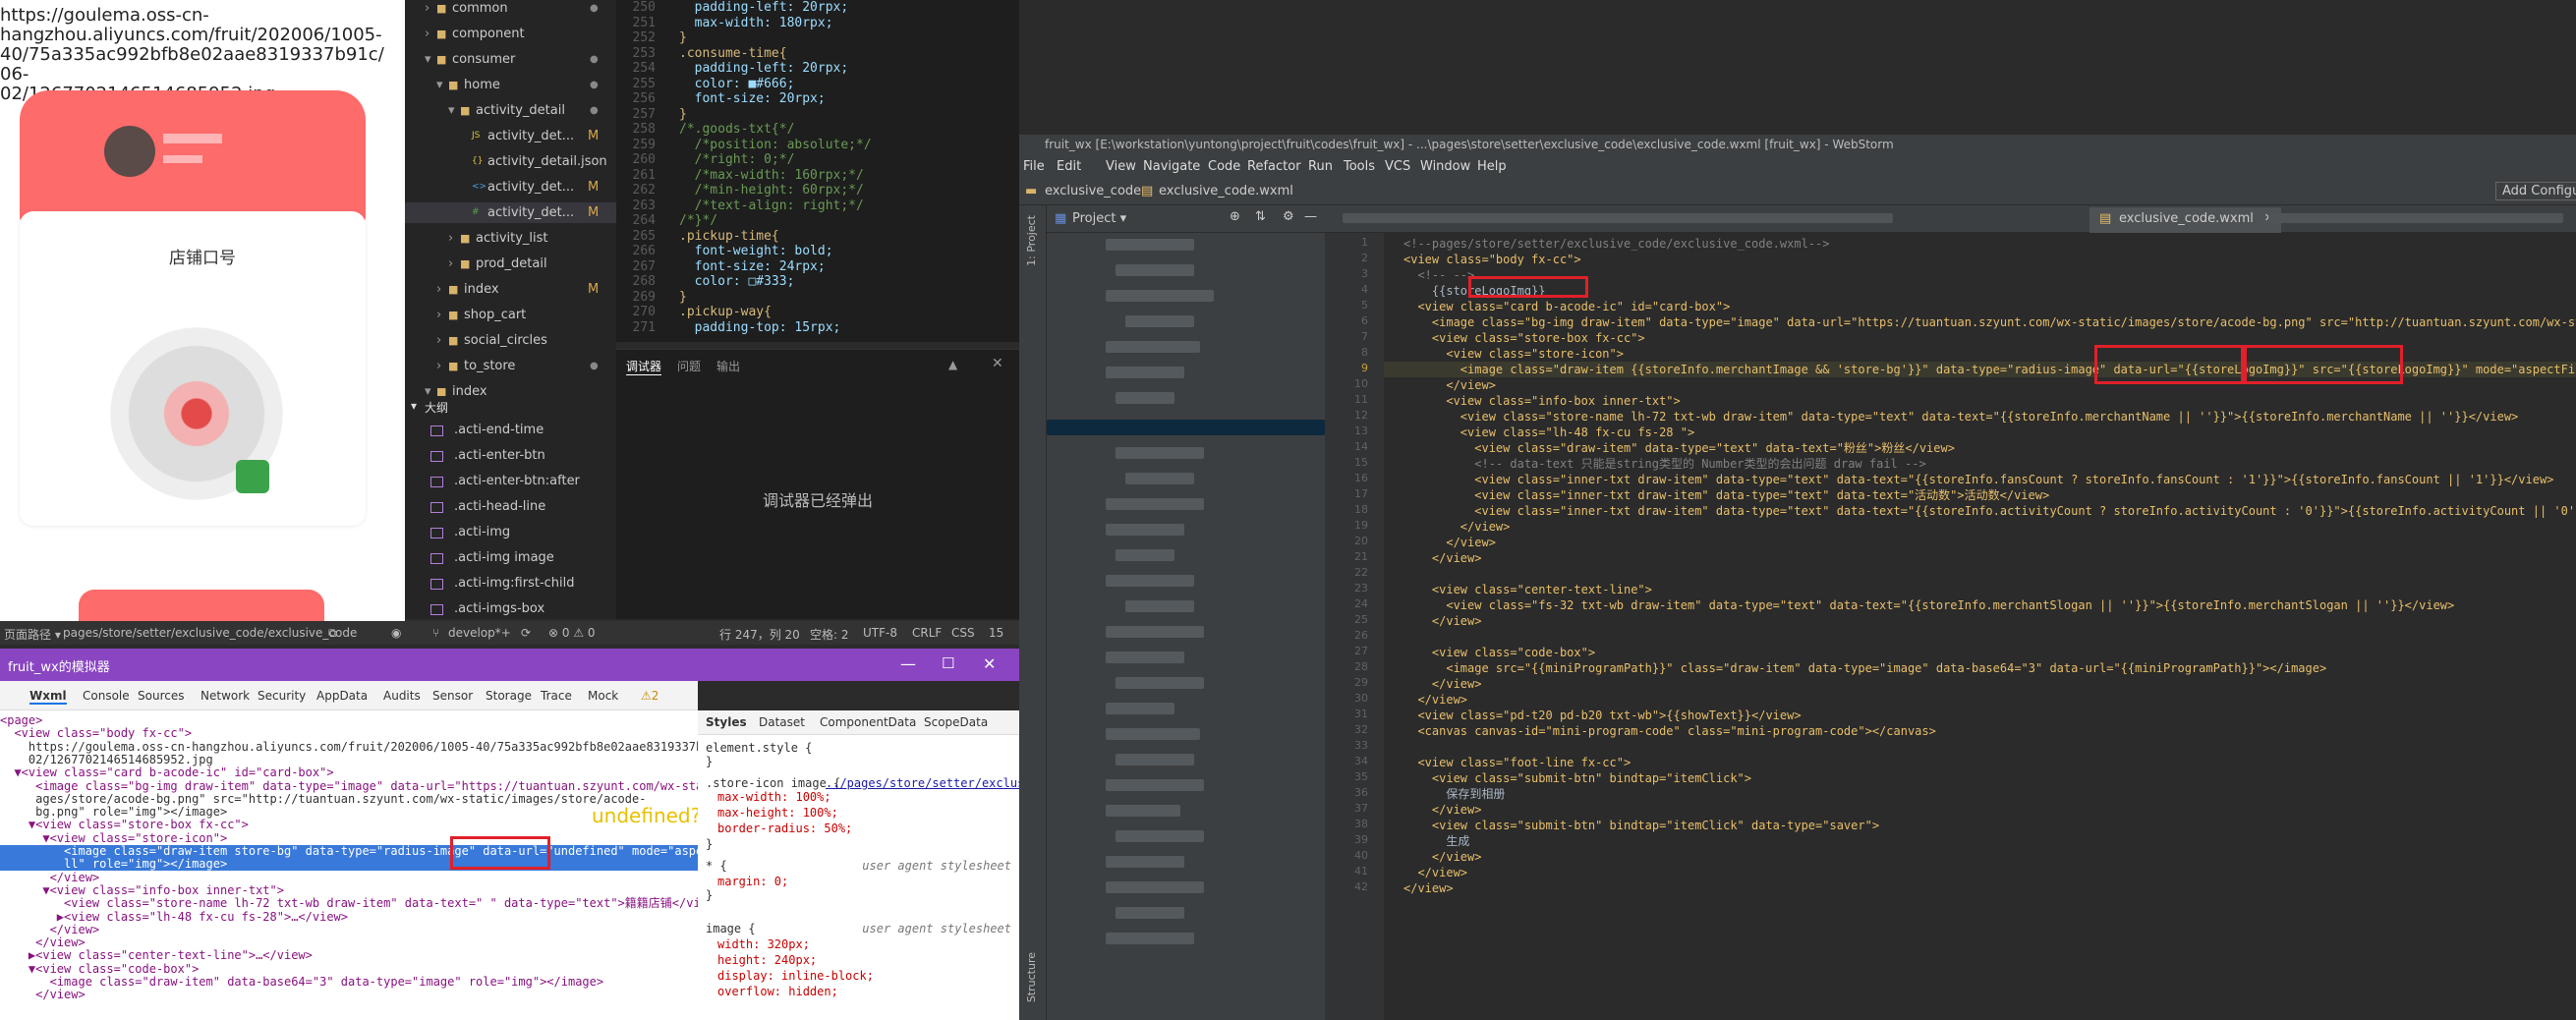 The height and width of the screenshot is (1020, 2576). I want to click on hide-icon: —, so click(1311, 216).